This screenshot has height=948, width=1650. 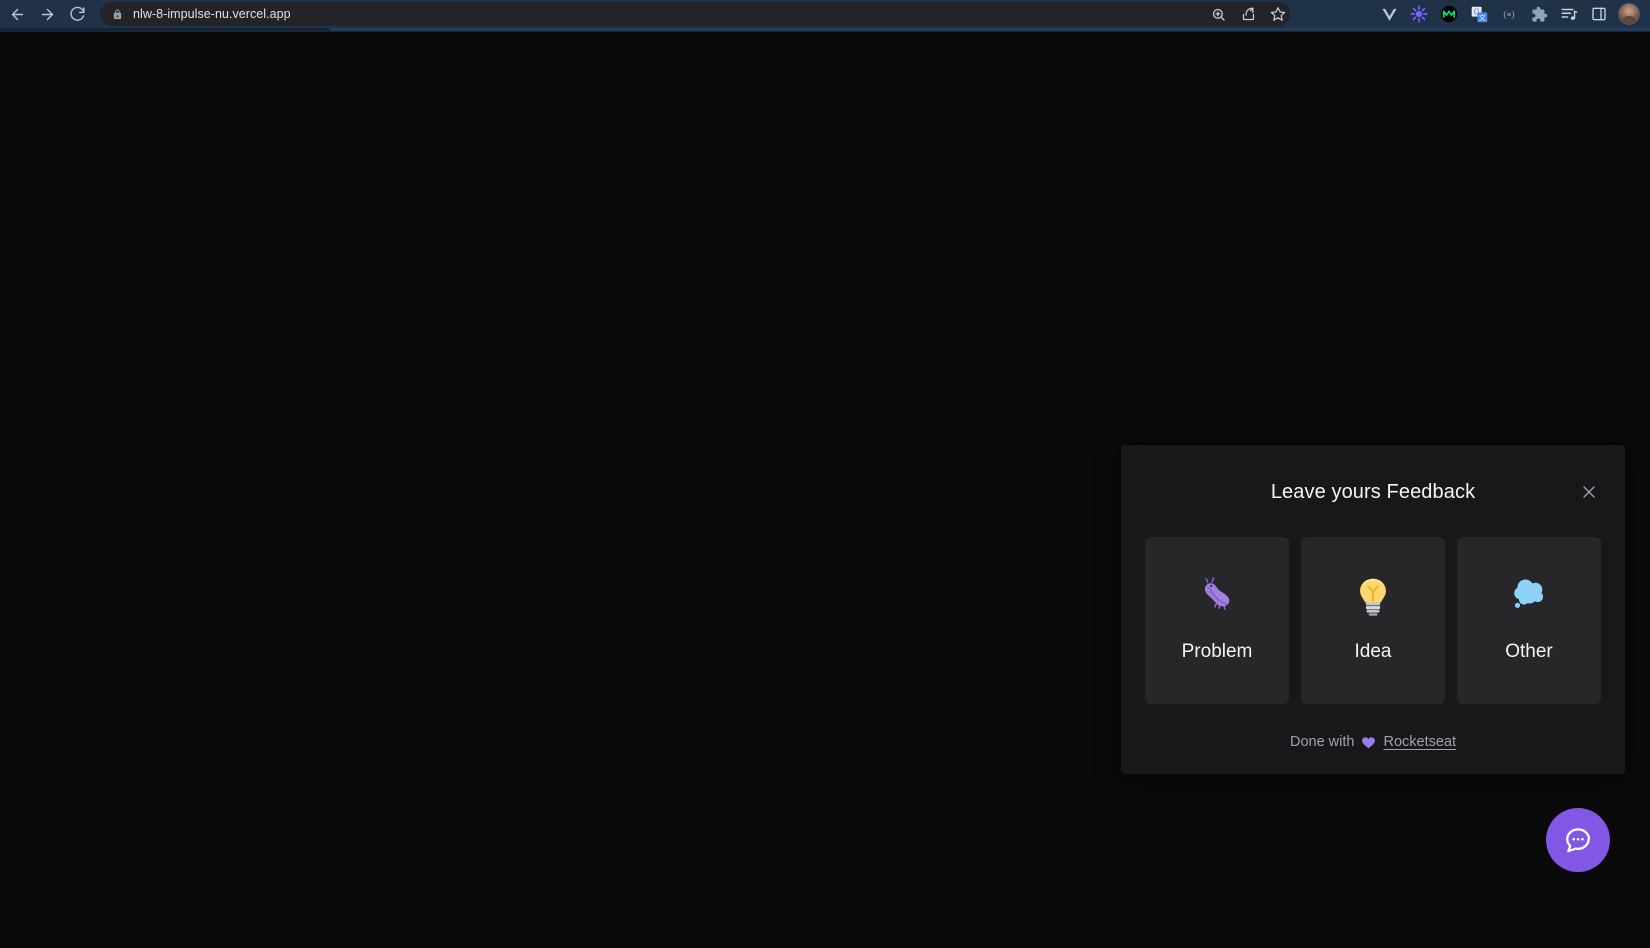 I want to click on json-viewer-icon: {≡}, so click(x=1509, y=14).